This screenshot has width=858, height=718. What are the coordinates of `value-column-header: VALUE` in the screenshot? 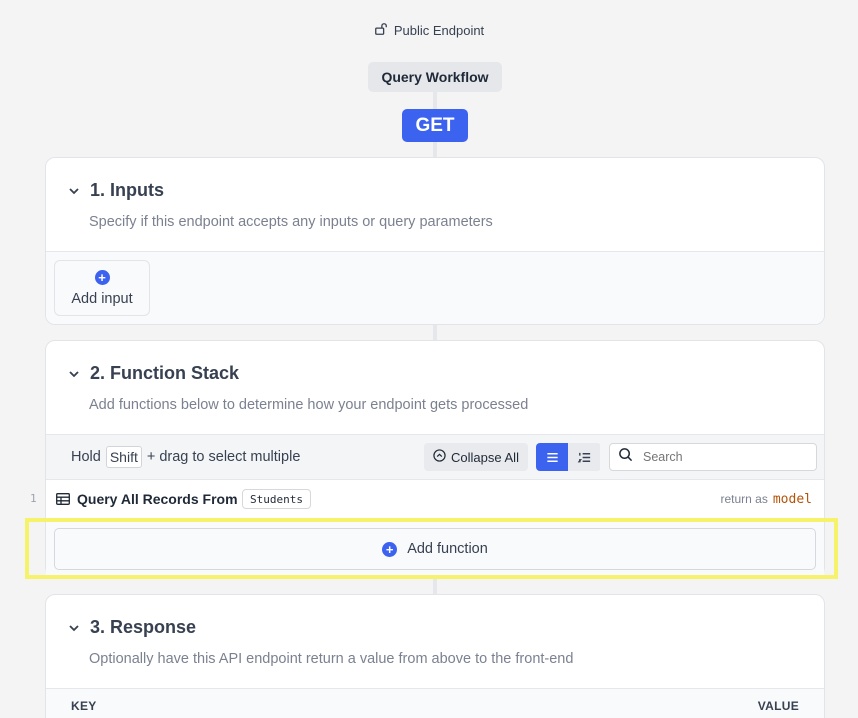 It's located at (778, 706).